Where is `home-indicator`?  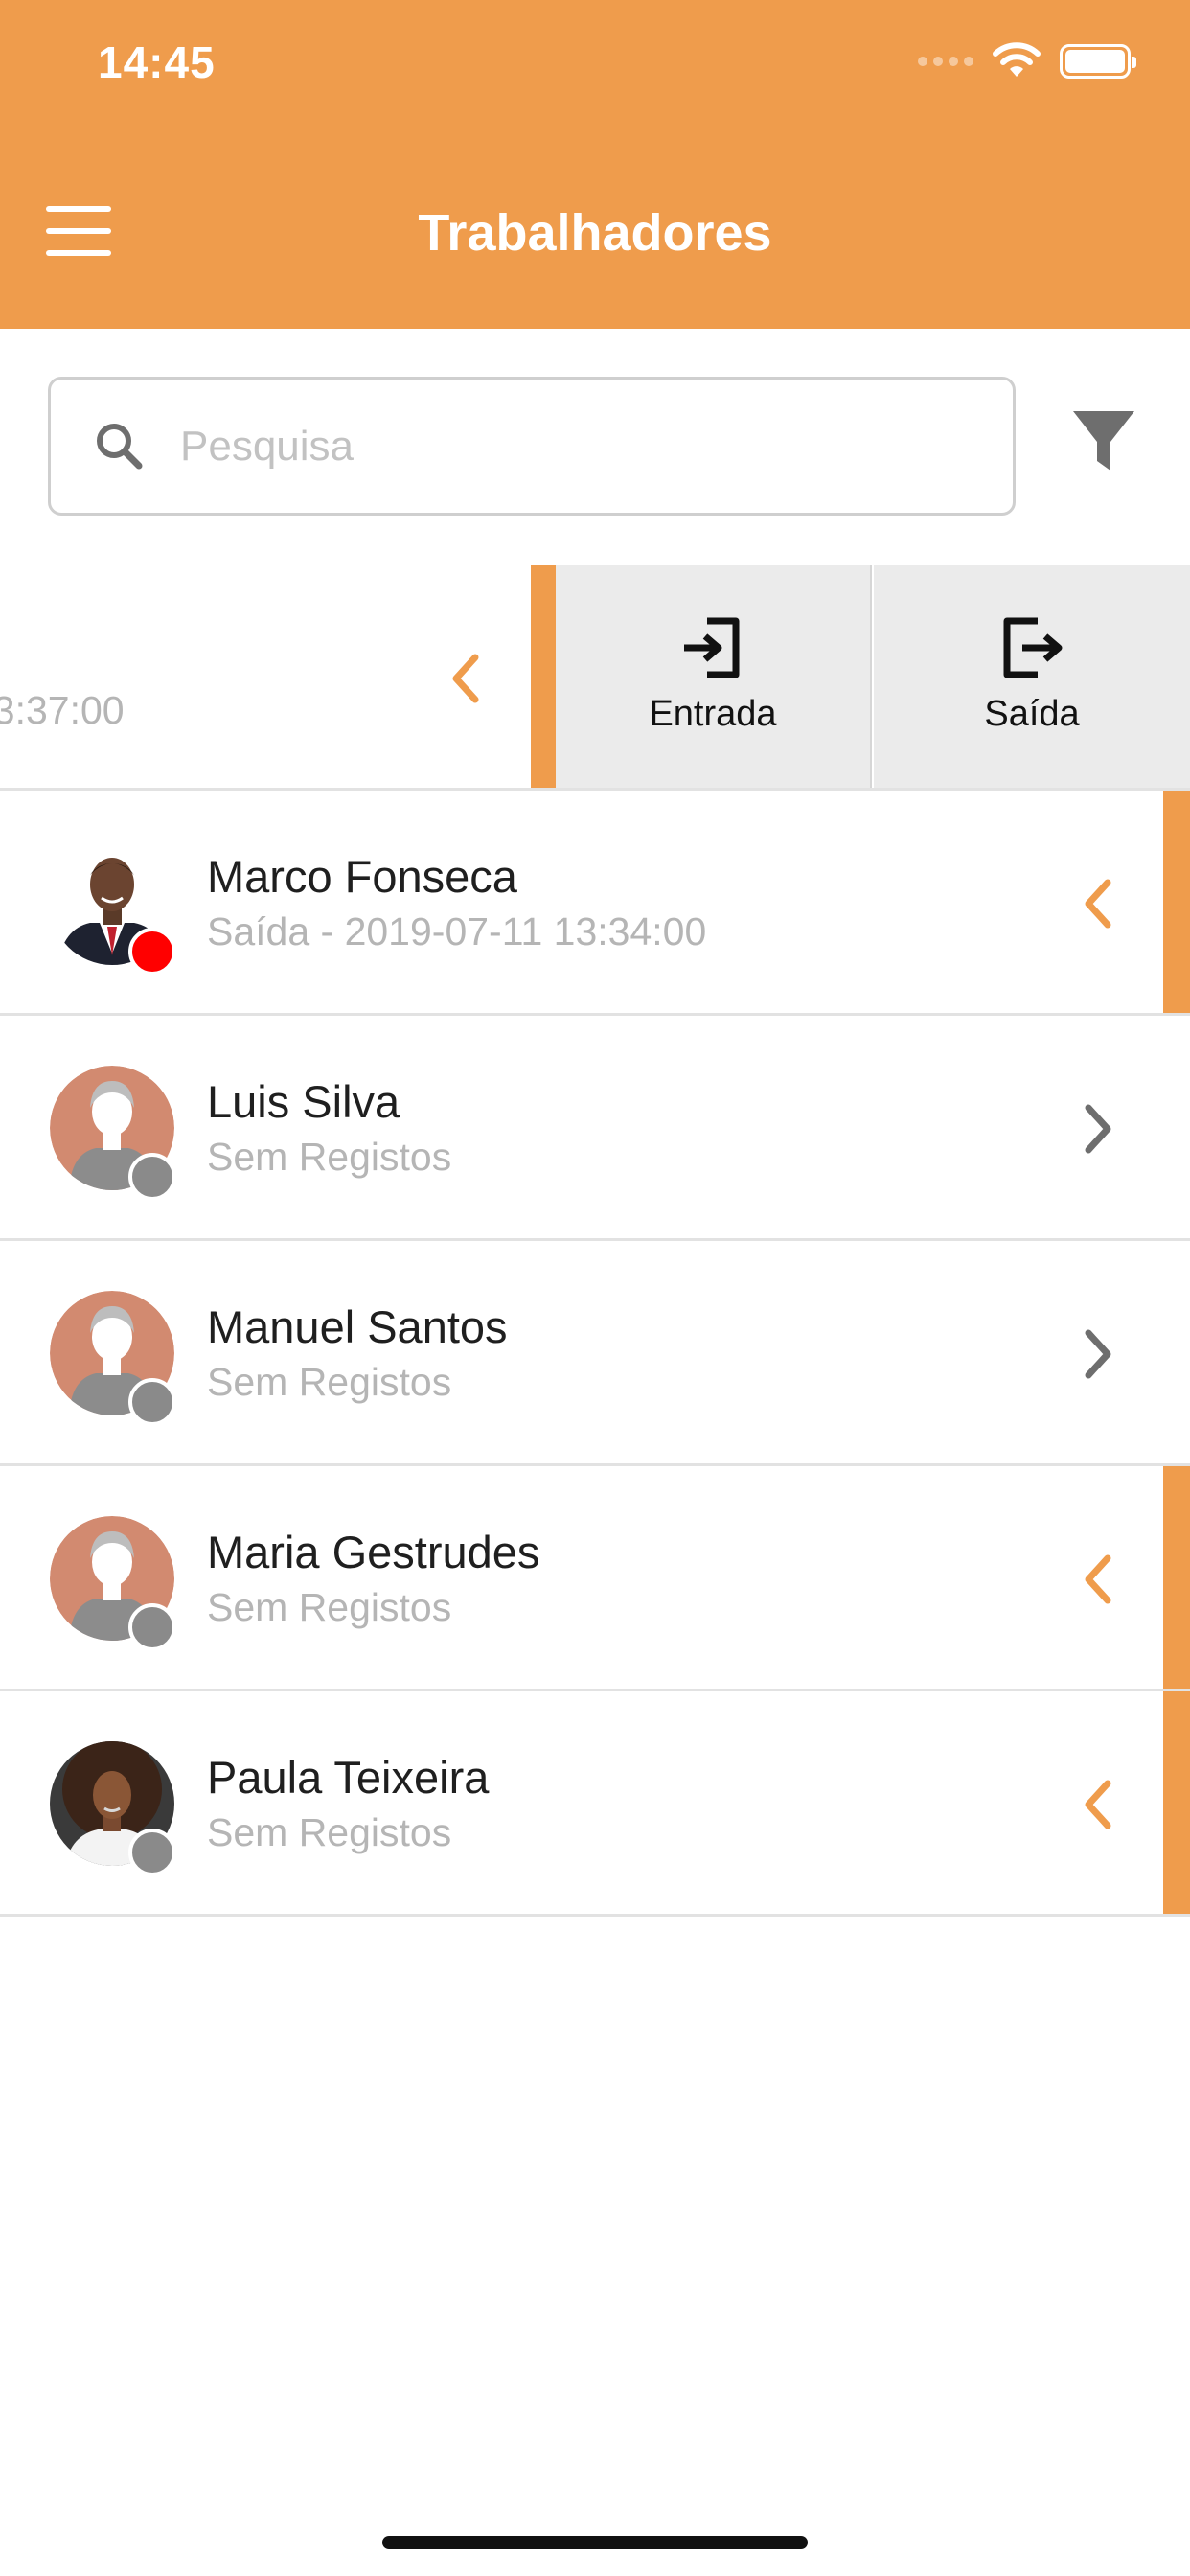 home-indicator is located at coordinates (595, 2542).